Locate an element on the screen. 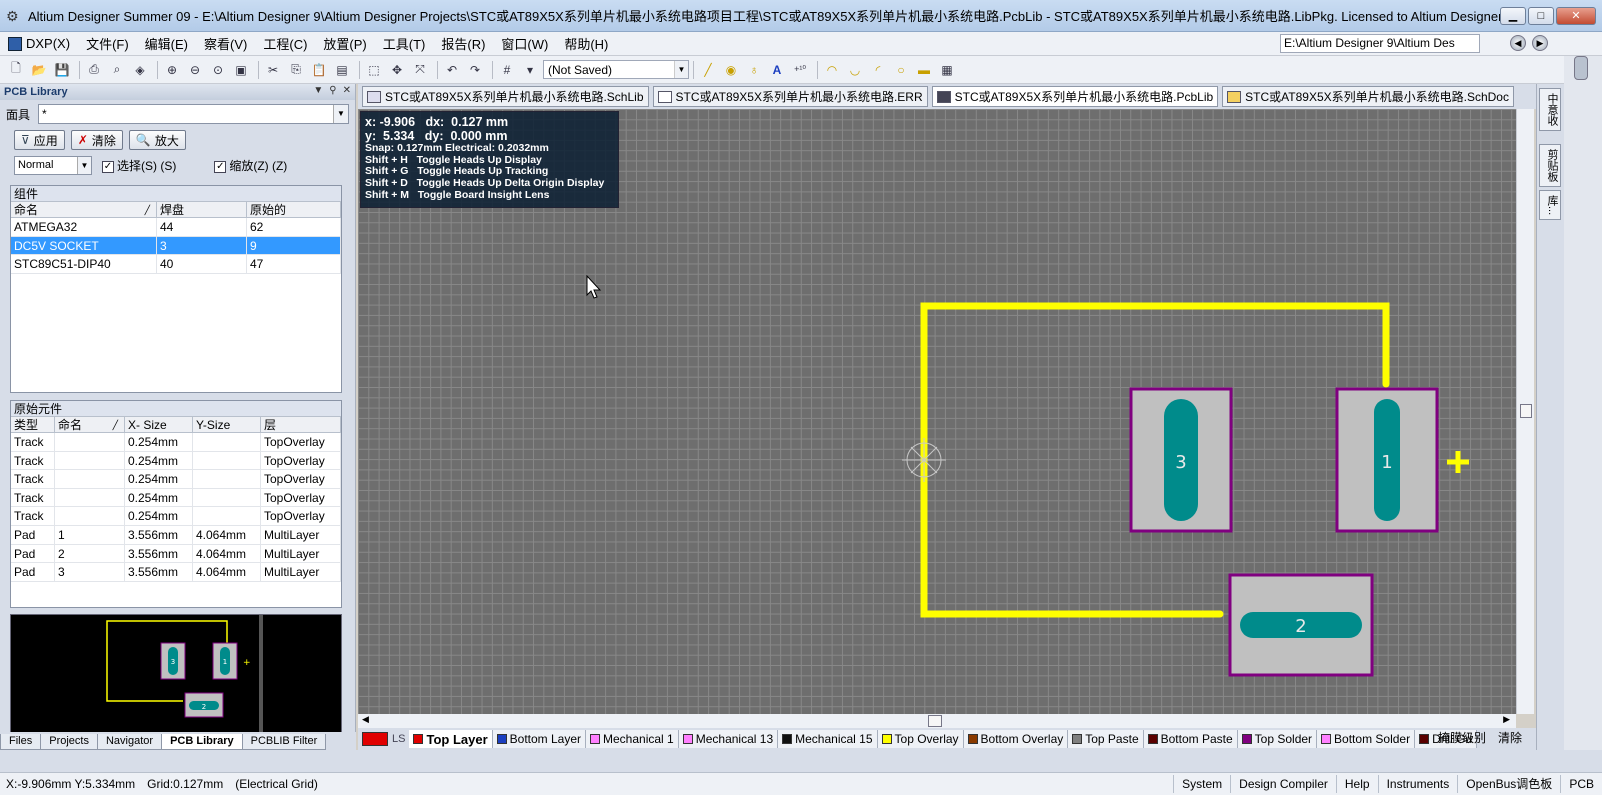  undo-icon: ↶ is located at coordinates (452, 70).